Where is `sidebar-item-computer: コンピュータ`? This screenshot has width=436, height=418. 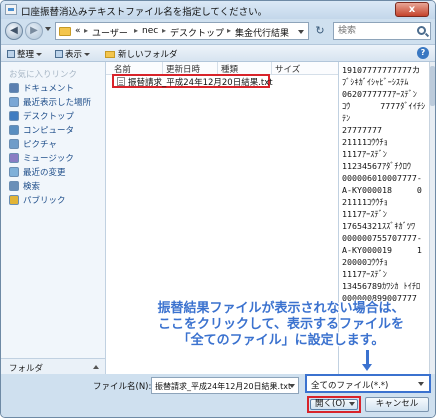 sidebar-item-computer: コンピュータ is located at coordinates (41, 130).